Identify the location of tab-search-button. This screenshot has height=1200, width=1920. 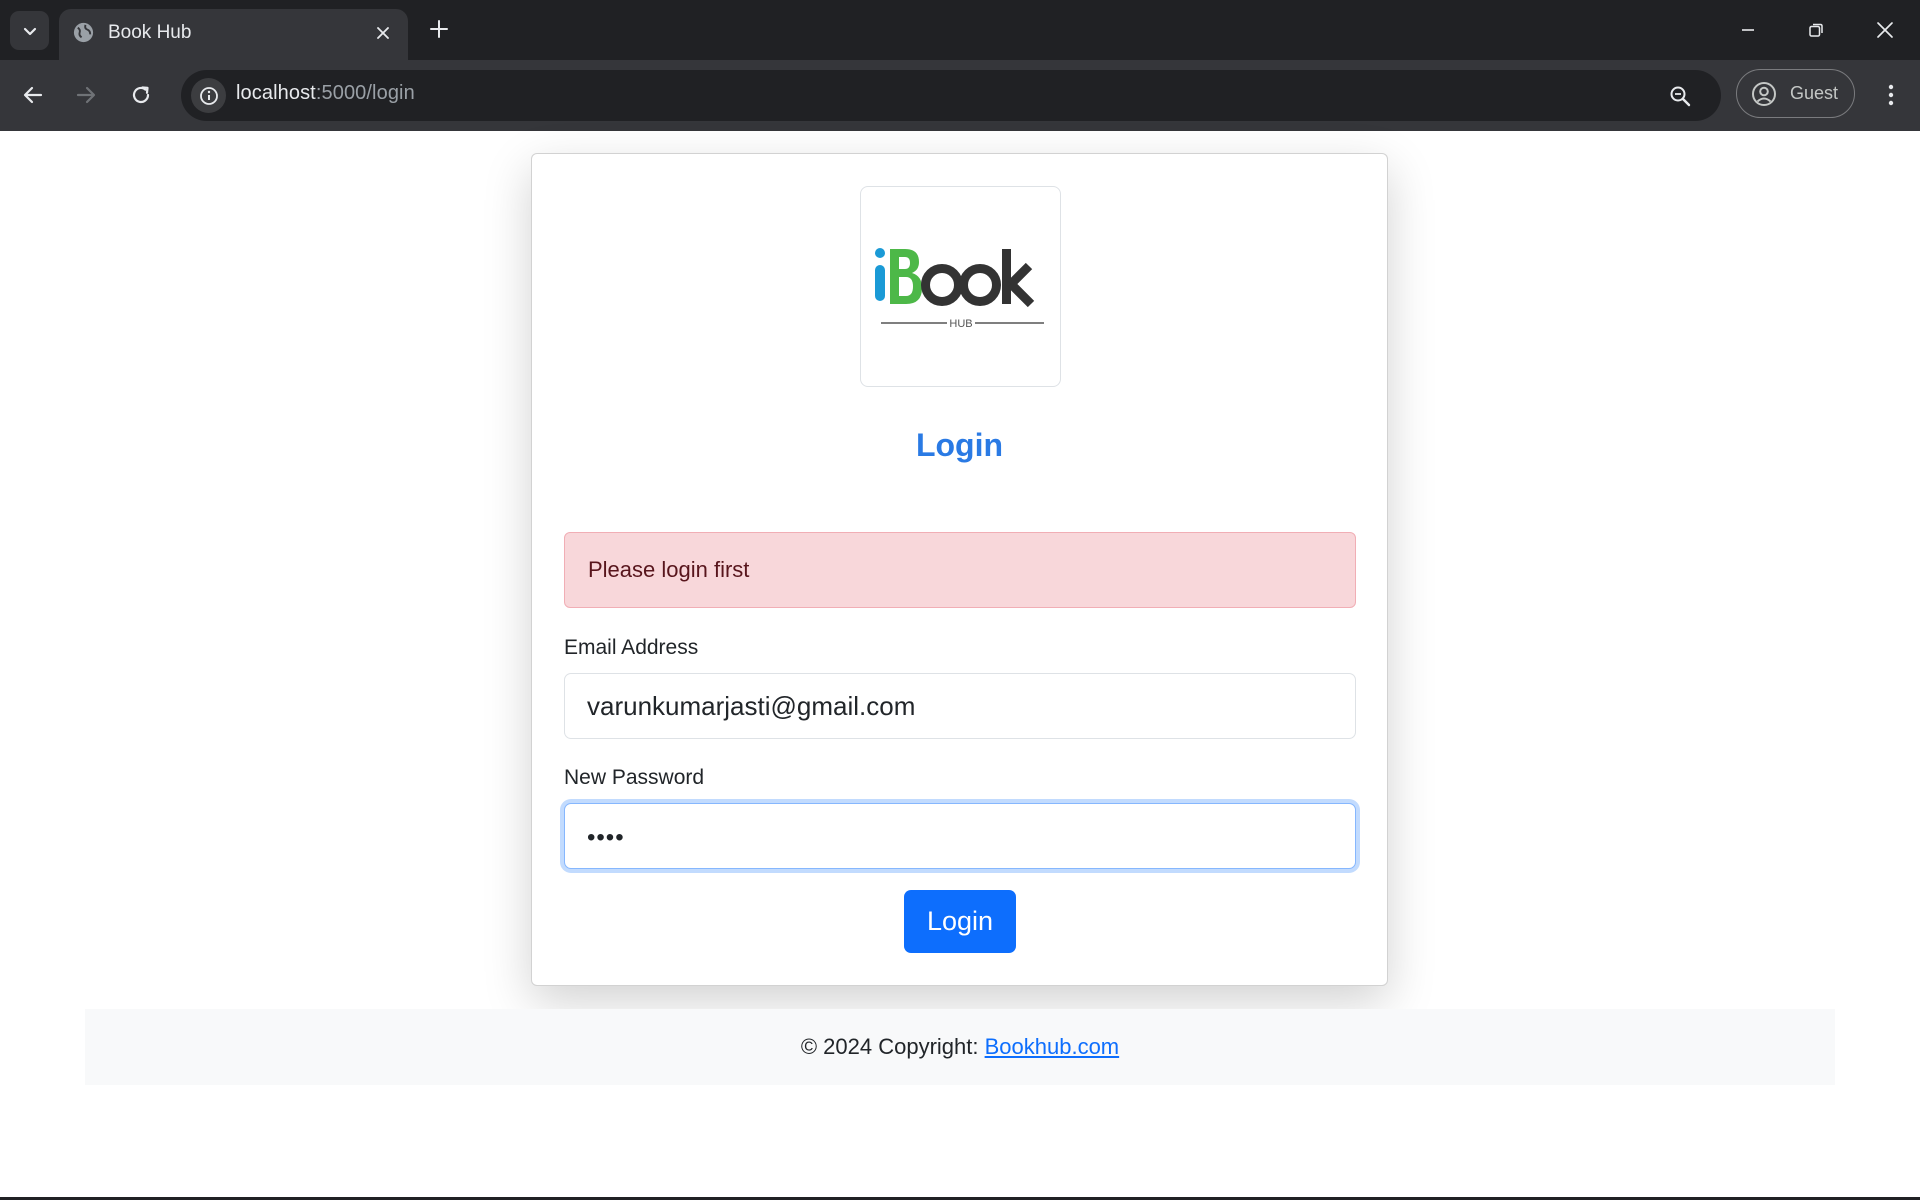
(29, 30).